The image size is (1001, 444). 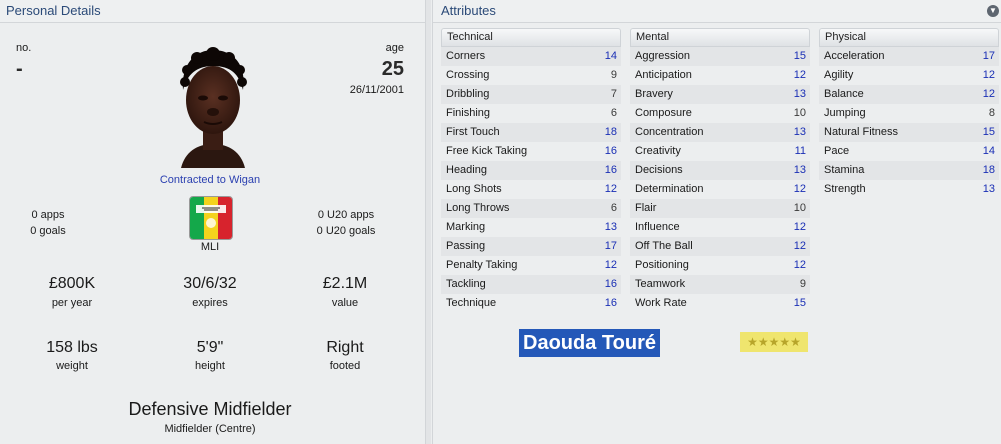 I want to click on attribute-row: Agility 12, so click(x=909, y=75).